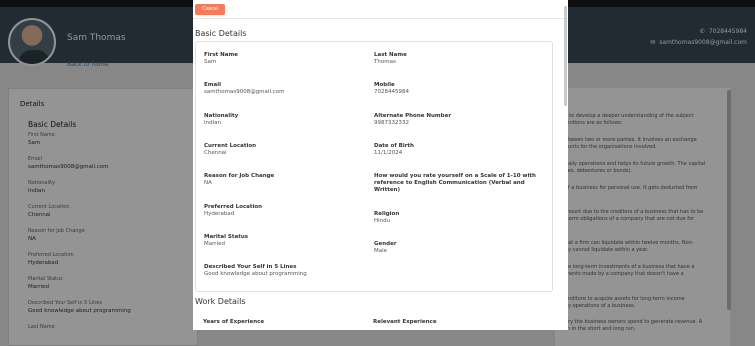  I want to click on field-label: Religion, so click(387, 214).